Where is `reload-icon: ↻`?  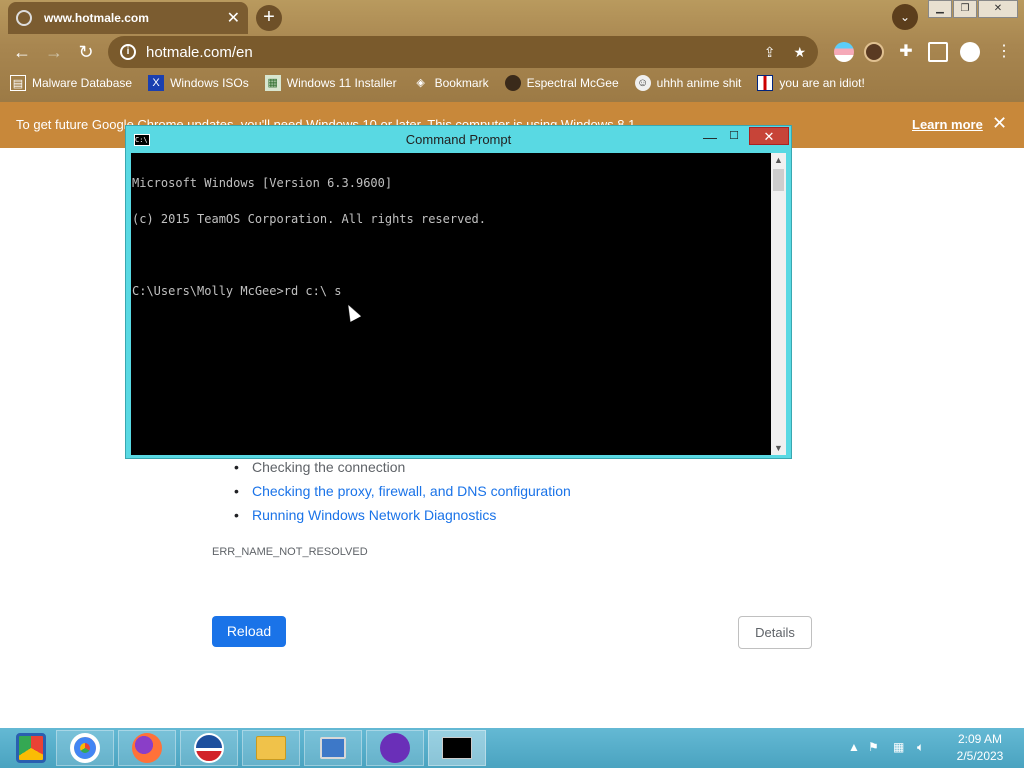 reload-icon: ↻ is located at coordinates (86, 52).